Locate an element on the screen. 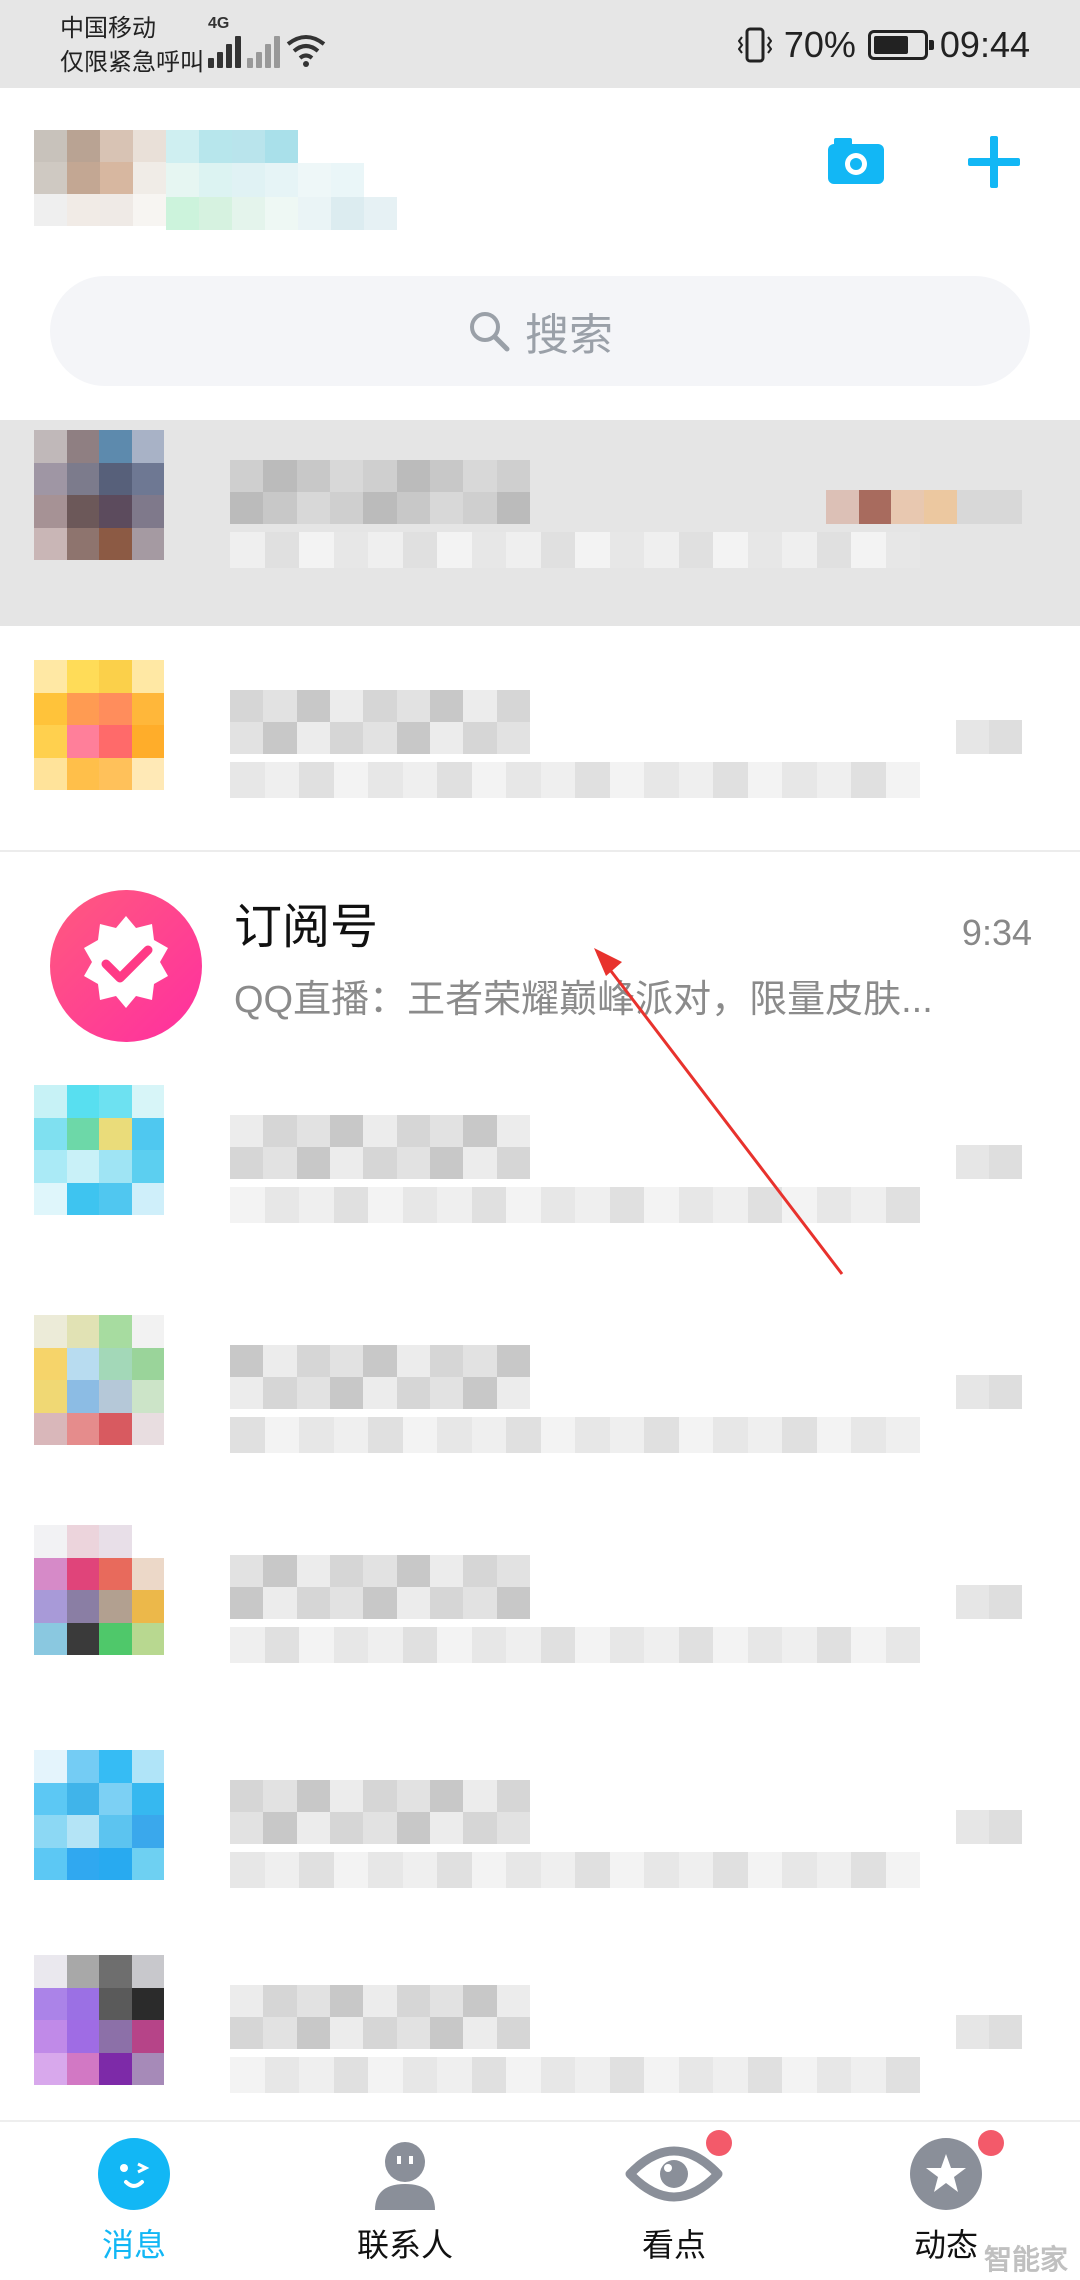 The width and height of the screenshot is (1080, 2280). tab-contacts: 联系人 is located at coordinates (405, 2204).